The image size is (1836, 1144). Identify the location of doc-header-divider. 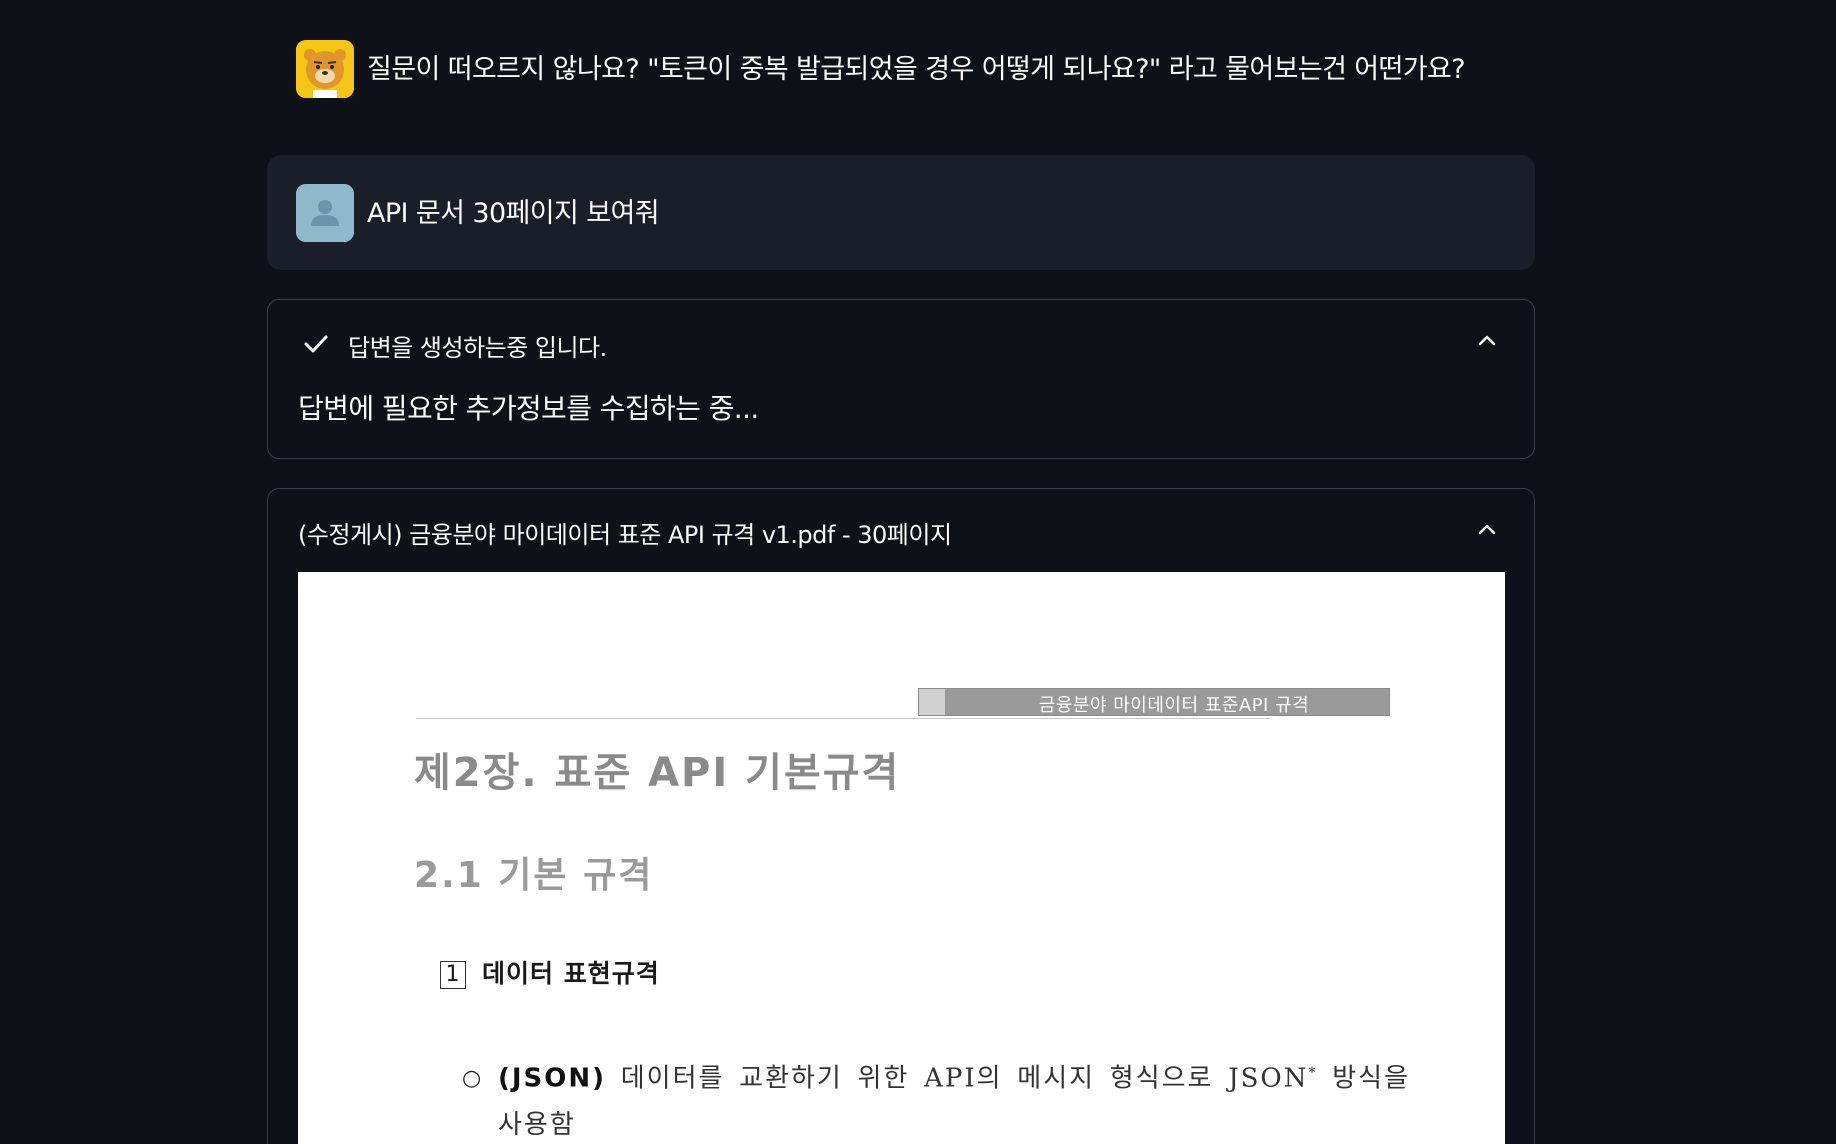
(843, 718).